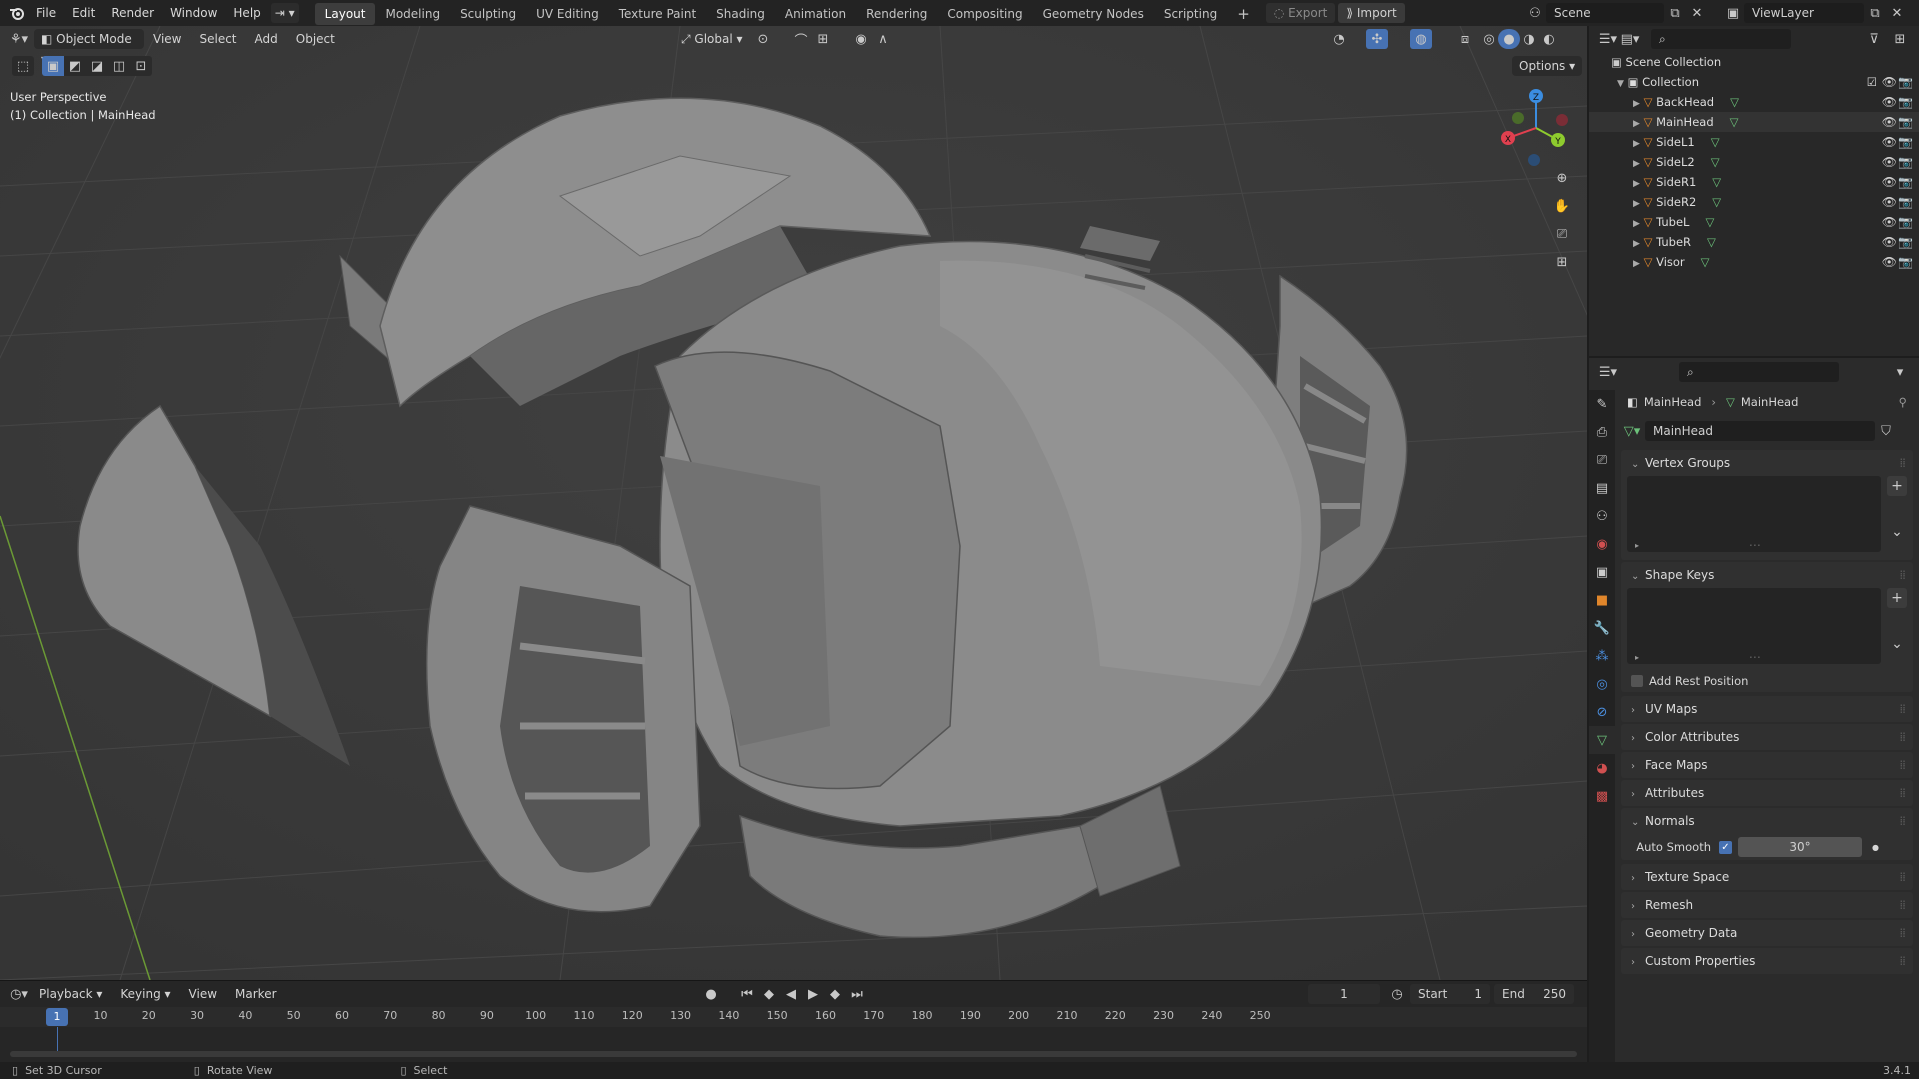 The image size is (1919, 1079). Describe the element at coordinates (1905, 82) in the screenshot. I see `collection-camera-icon: 📷` at that location.